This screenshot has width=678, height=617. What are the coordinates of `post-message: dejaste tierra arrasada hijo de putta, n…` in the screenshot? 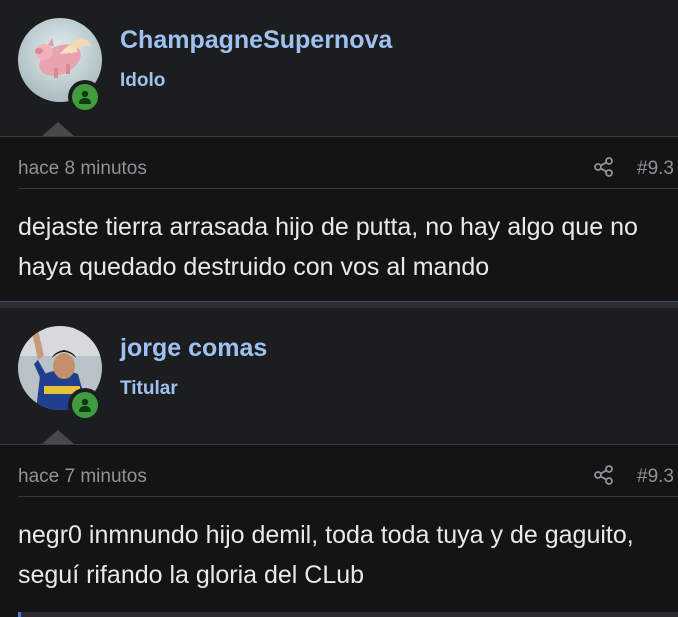 It's located at (328, 247).